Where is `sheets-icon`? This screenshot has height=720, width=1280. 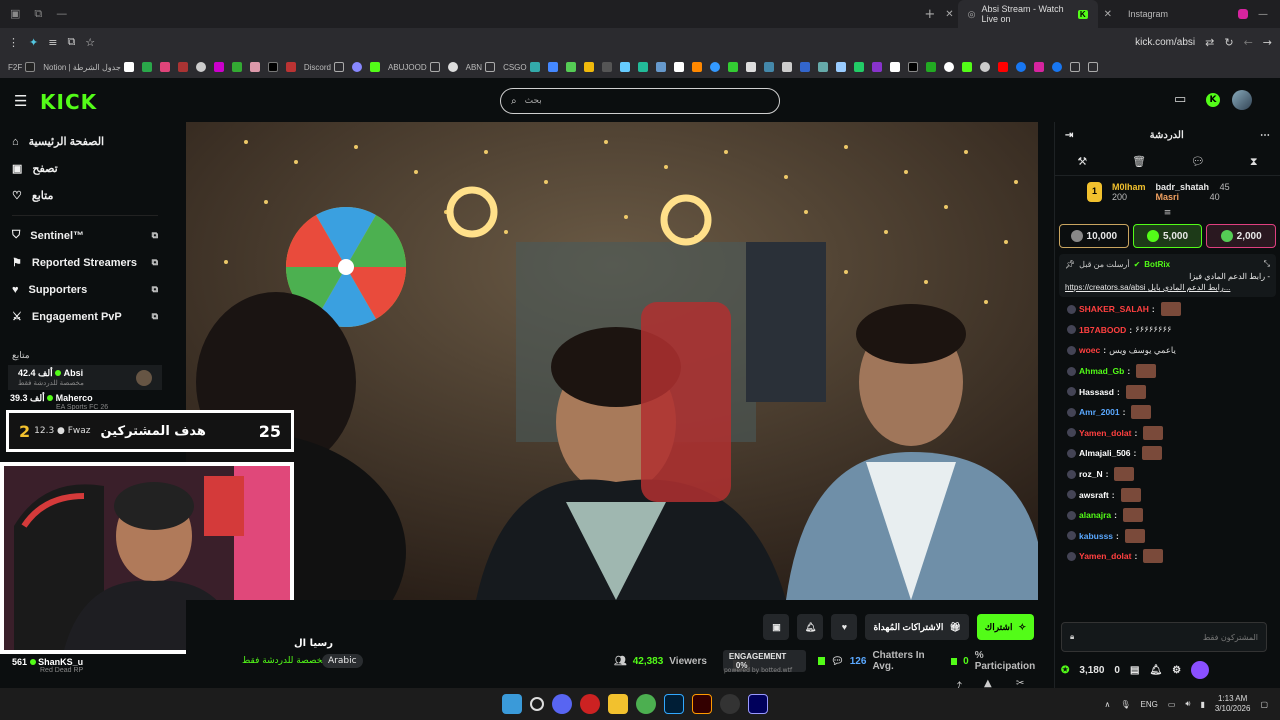 sheets-icon is located at coordinates (146, 67).